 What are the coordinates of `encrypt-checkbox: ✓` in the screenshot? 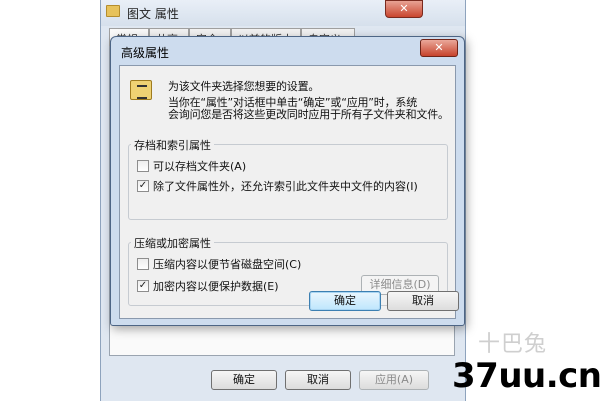 It's located at (143, 286).